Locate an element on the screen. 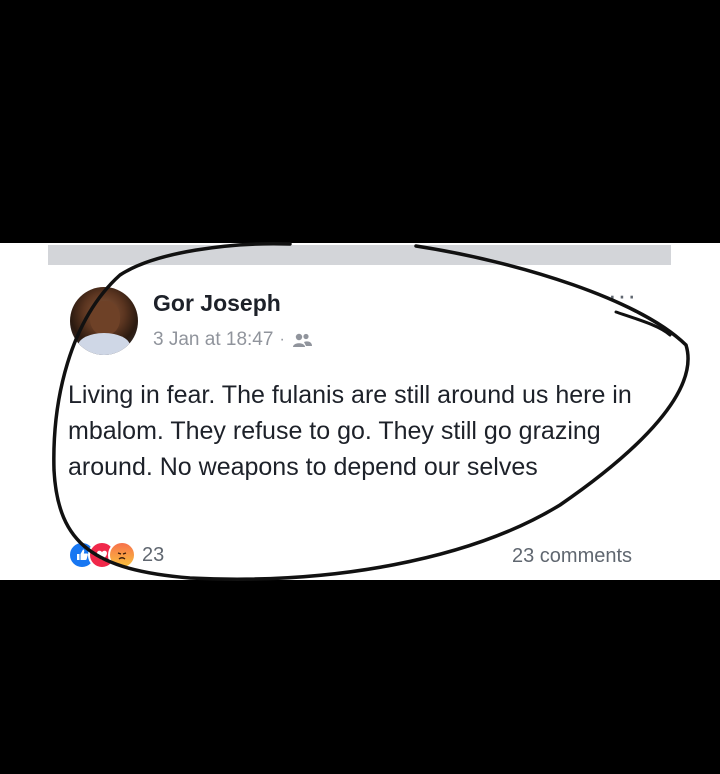 The image size is (720, 774). comments-count-link: 23 comments is located at coordinates (572, 556).